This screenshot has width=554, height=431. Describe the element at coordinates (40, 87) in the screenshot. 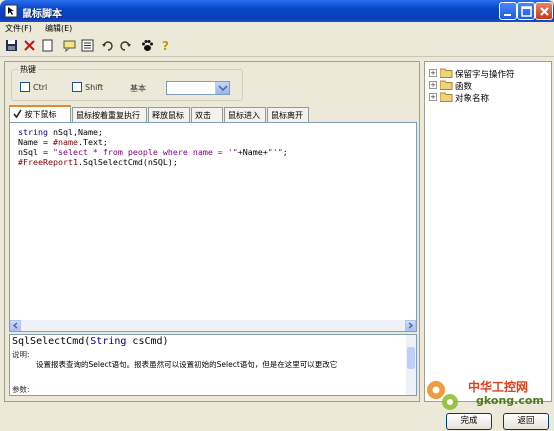

I see `ctrl-label: Ctrl` at that location.